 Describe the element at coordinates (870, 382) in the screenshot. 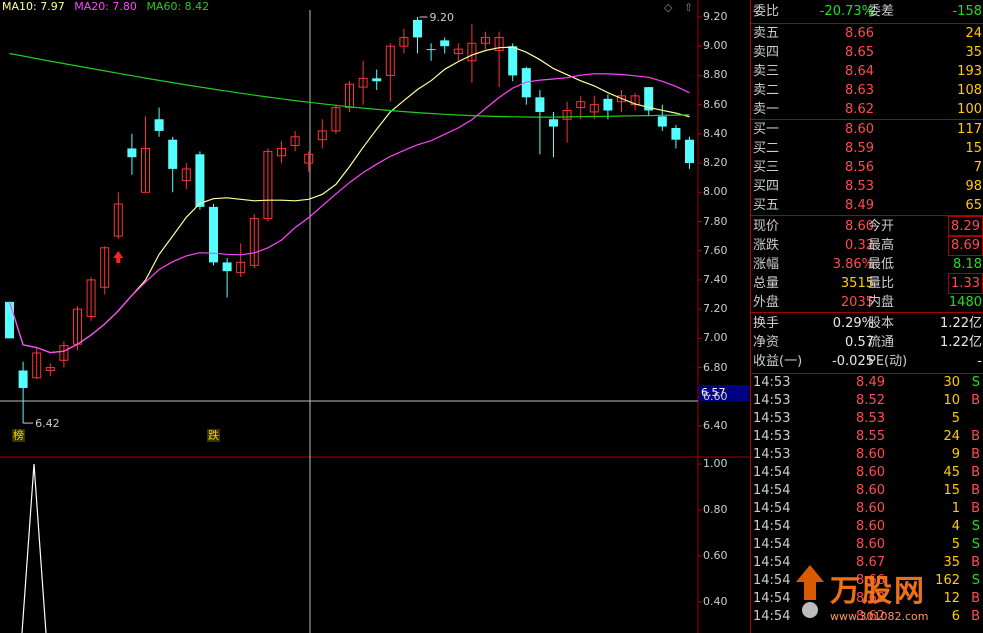

I see `tick-price: 8.49` at that location.